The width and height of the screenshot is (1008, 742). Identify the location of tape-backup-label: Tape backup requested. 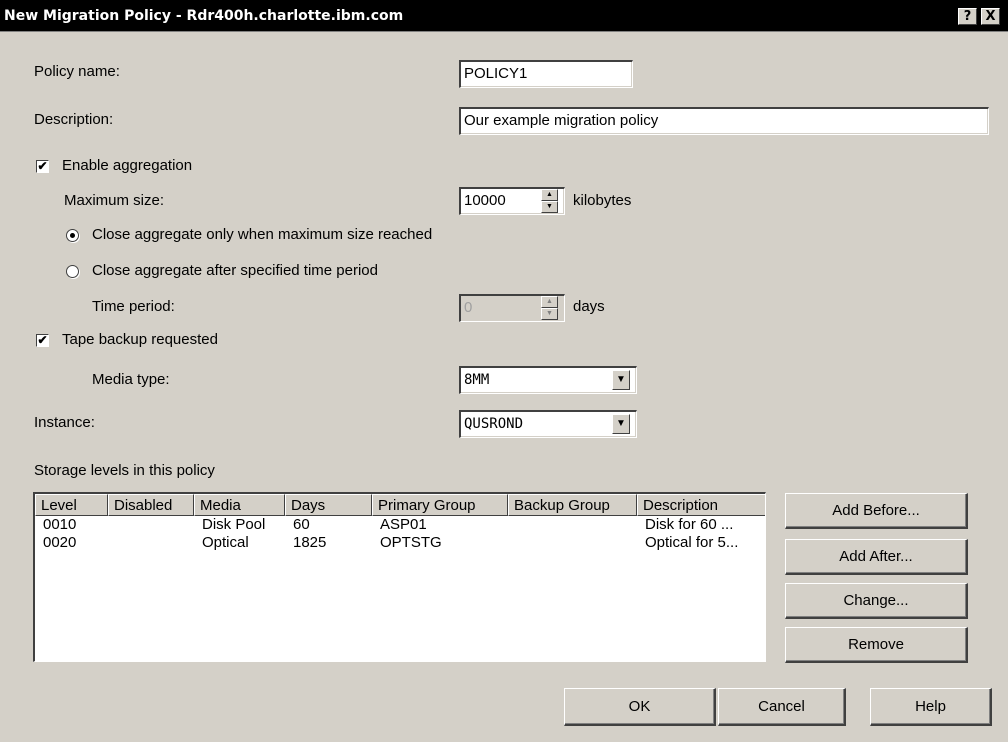
(140, 339).